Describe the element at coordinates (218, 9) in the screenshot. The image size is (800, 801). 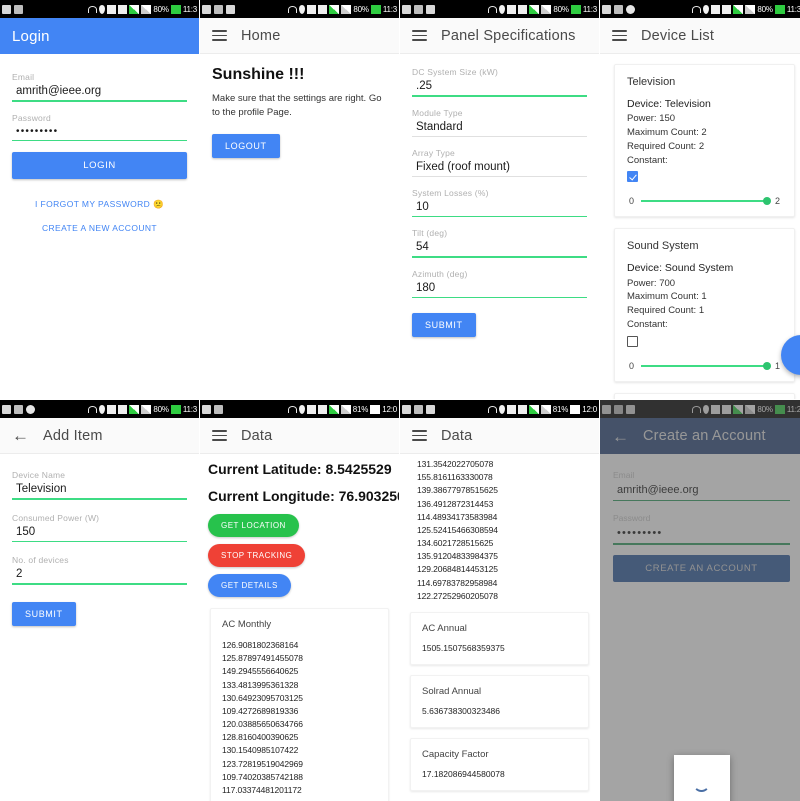
I see `sync-icon` at that location.